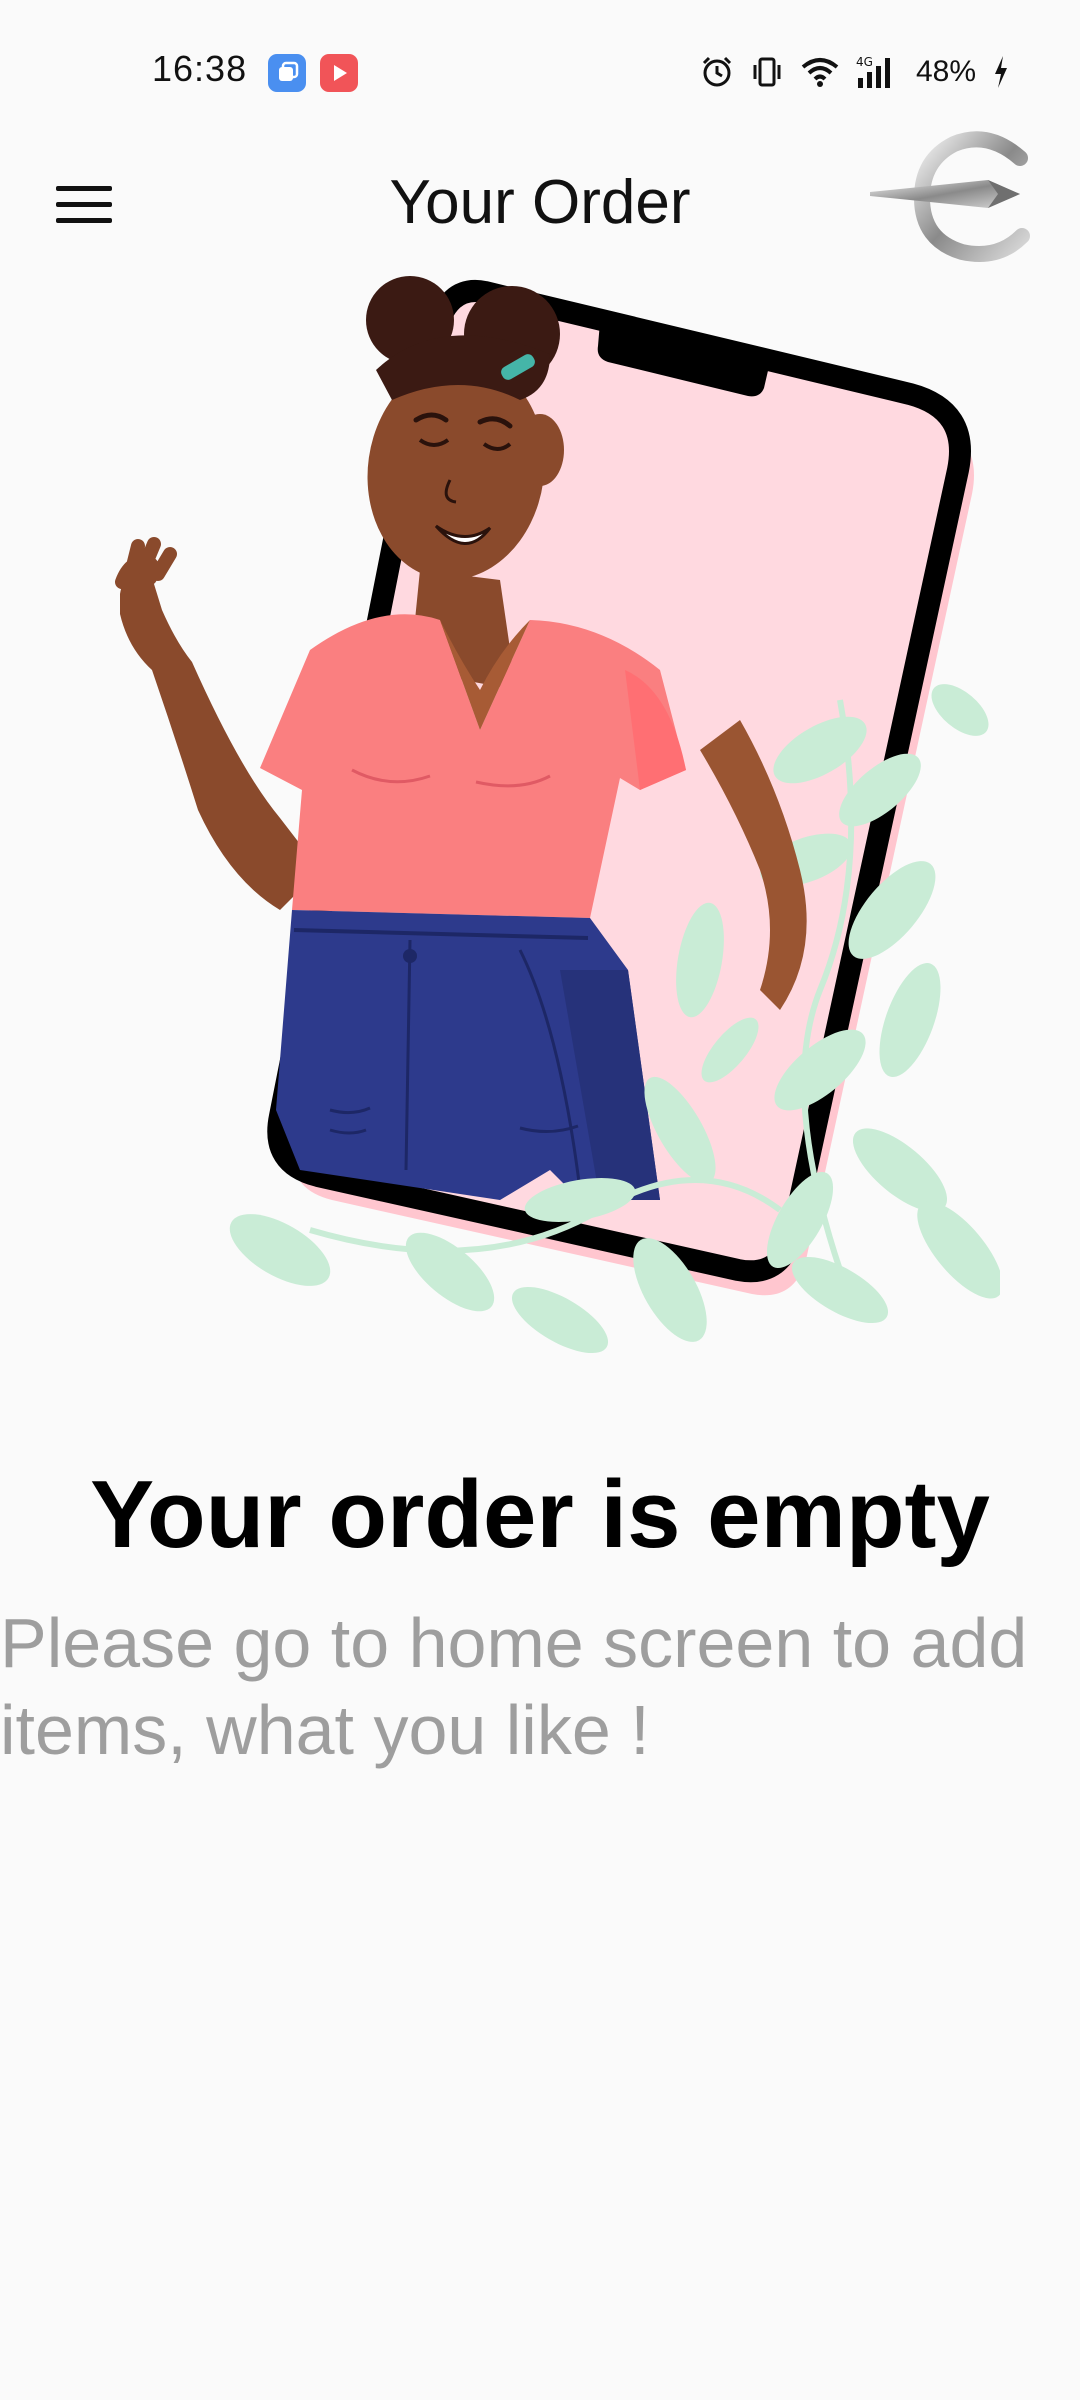 This screenshot has width=1080, height=2400. I want to click on brand-logo-icon, so click(950, 196).